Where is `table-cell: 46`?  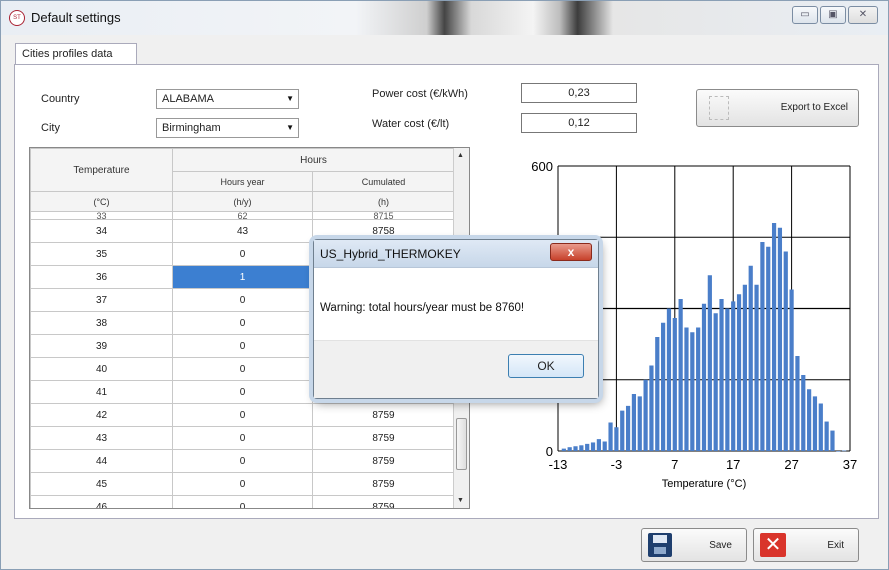
table-cell: 46 is located at coordinates (101, 501).